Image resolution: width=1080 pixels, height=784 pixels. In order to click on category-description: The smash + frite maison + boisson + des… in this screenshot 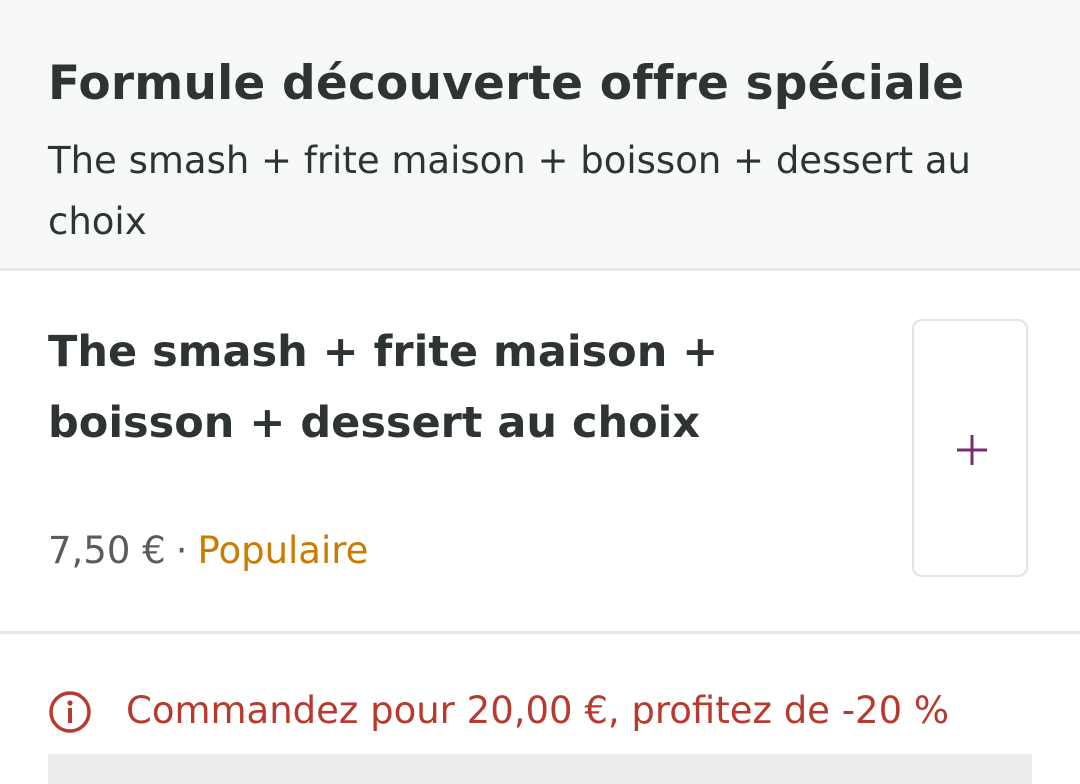, I will do `click(509, 191)`.